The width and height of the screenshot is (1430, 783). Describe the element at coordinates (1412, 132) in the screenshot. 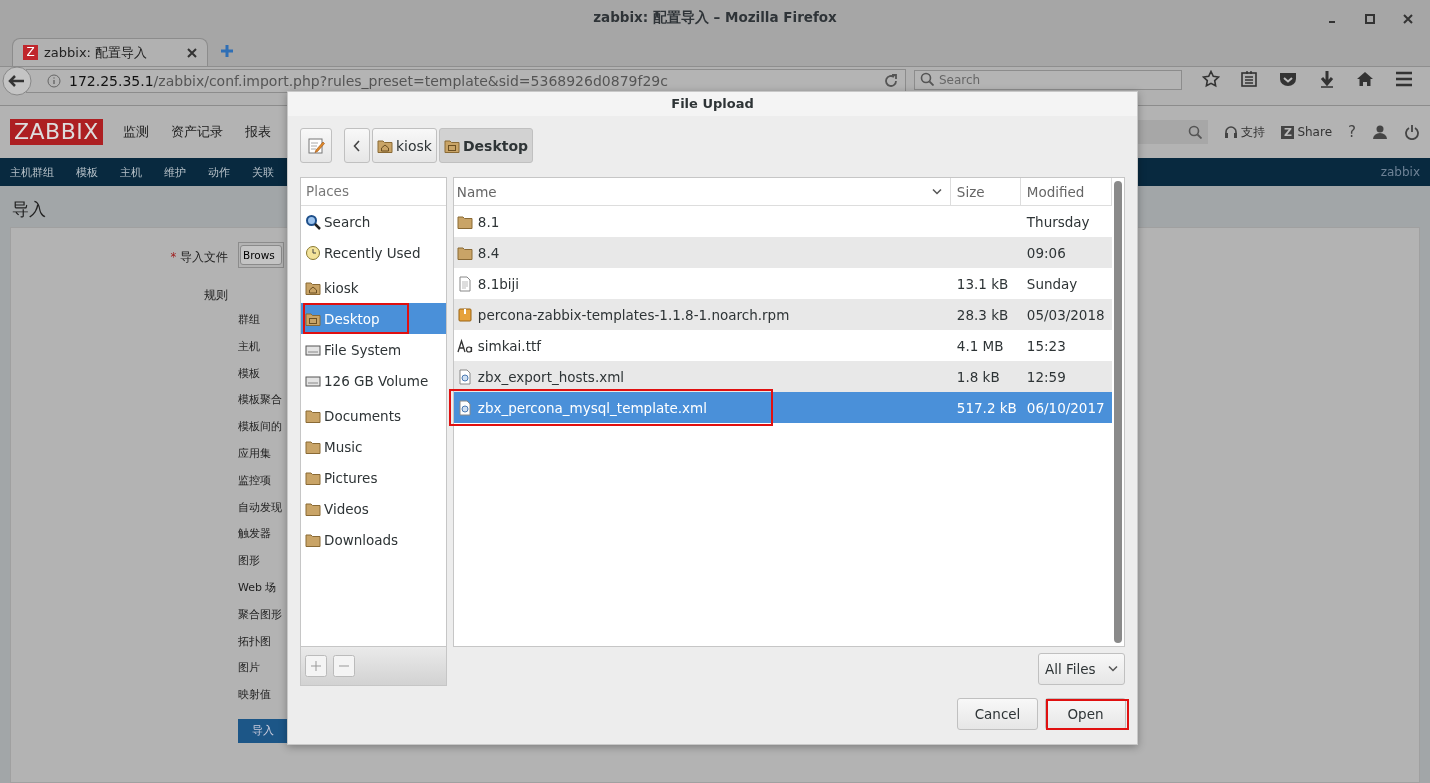

I see `power-icon` at that location.